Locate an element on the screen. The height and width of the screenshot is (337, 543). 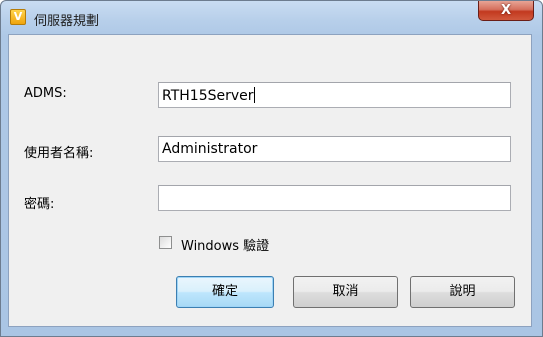
adms-label: ADMS: is located at coordinates (45, 93).